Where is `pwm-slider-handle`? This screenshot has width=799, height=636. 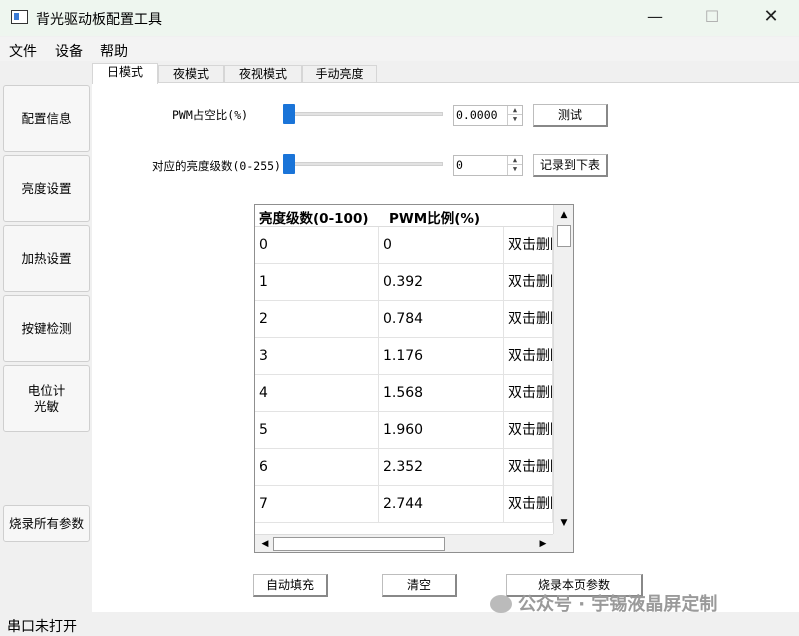
pwm-slider-handle is located at coordinates (289, 114).